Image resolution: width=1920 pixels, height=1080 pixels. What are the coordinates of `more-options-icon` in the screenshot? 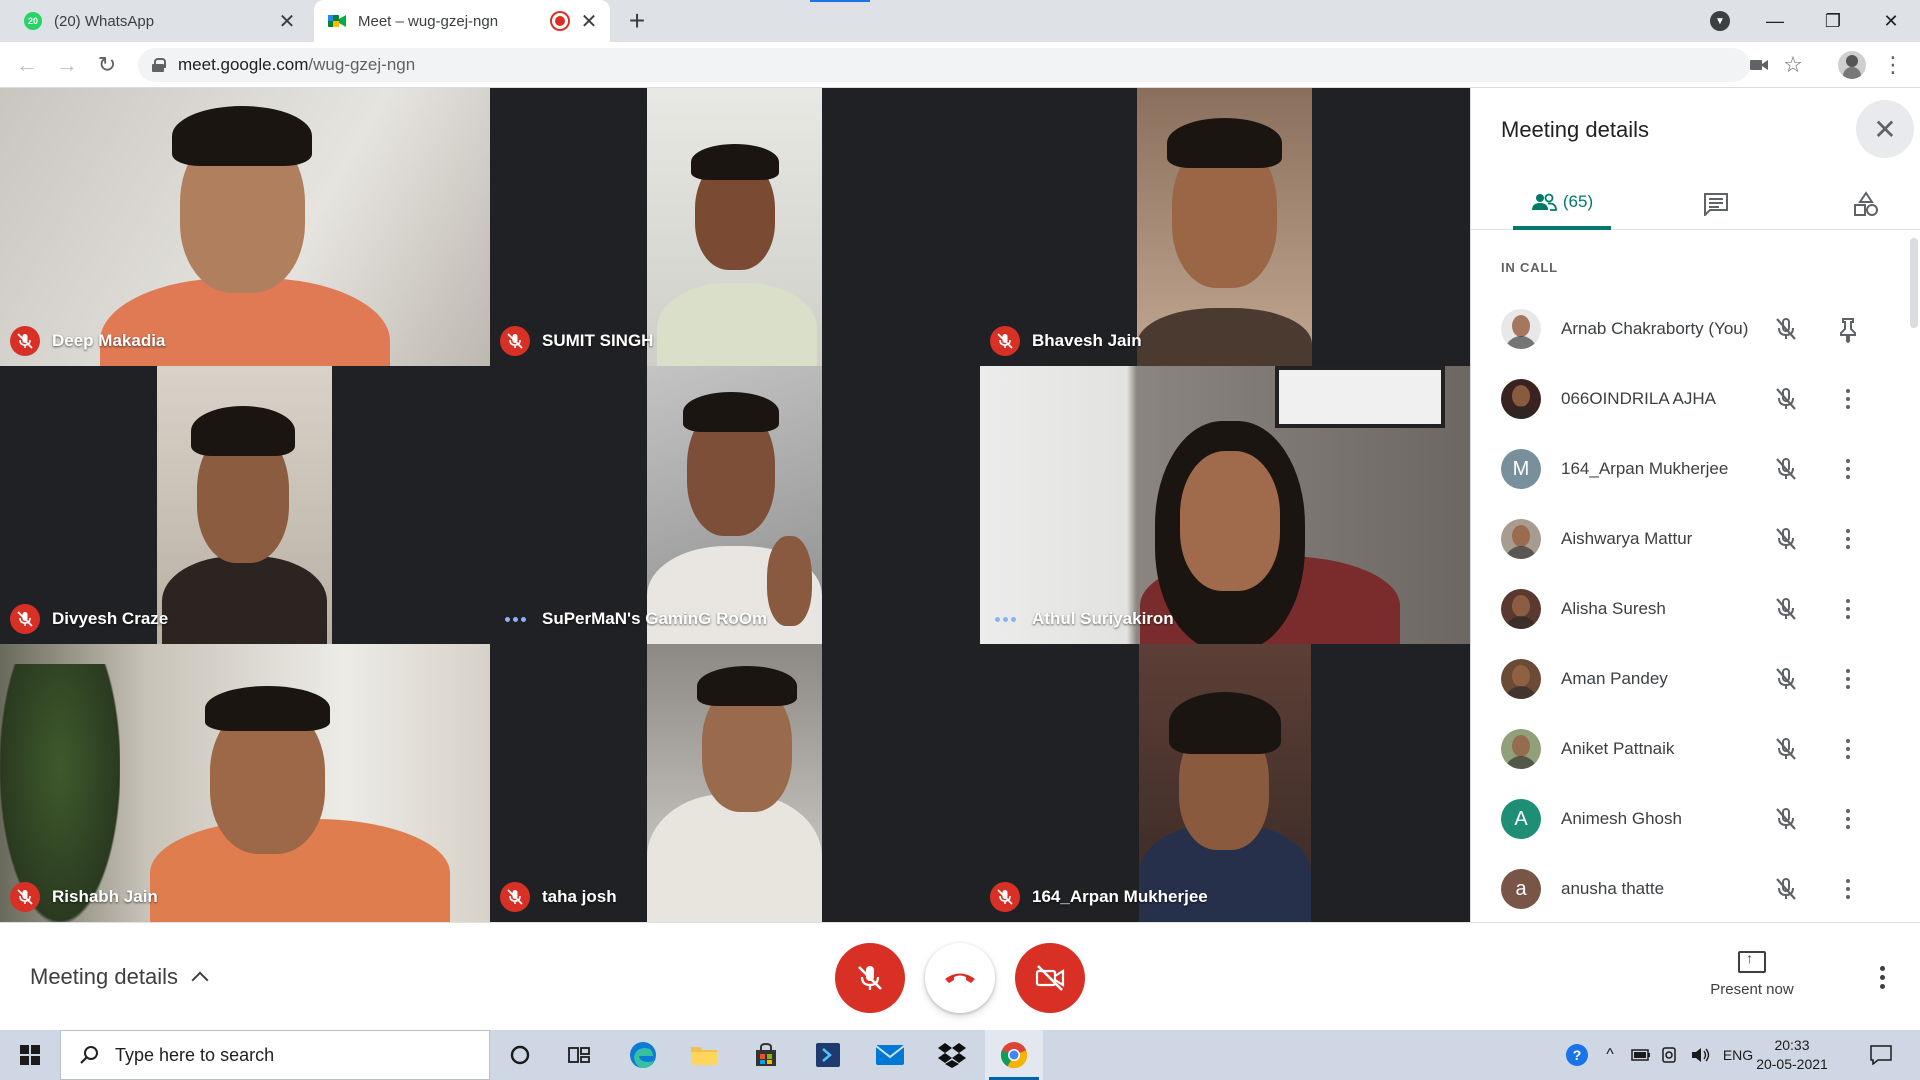 It's located at (1882, 977).